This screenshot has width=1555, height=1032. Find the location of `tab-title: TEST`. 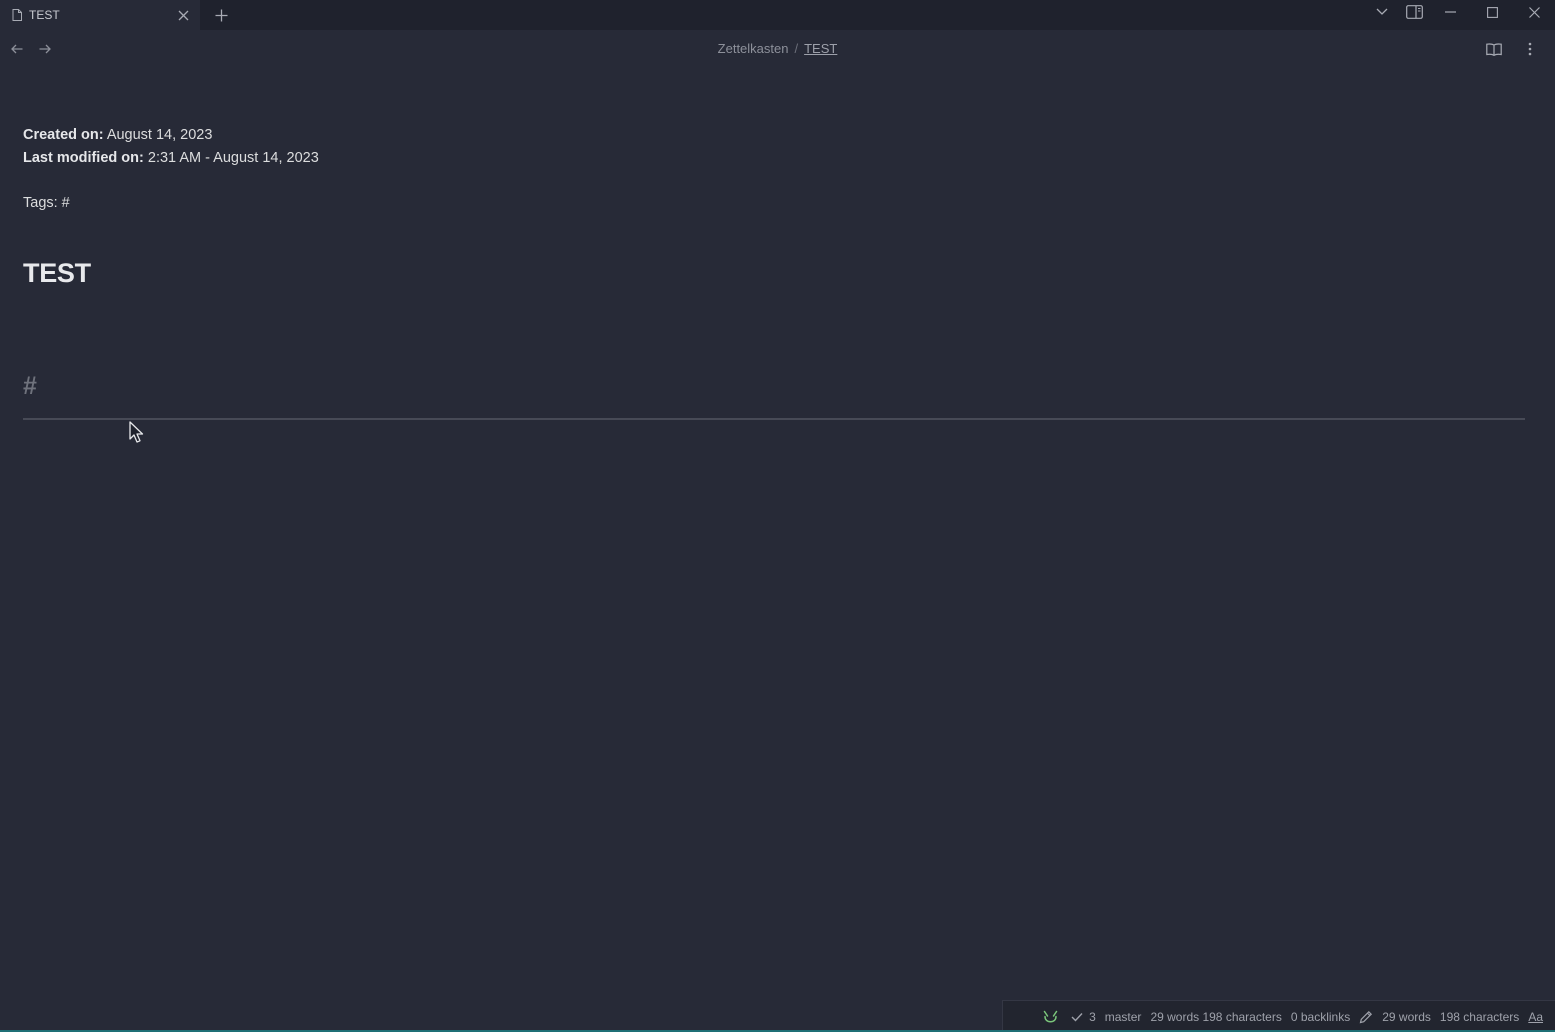

tab-title: TEST is located at coordinates (44, 15).